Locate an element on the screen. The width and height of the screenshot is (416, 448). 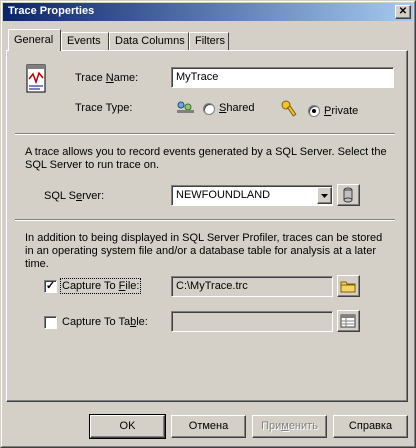
close-icon: ✕ is located at coordinates (403, 11).